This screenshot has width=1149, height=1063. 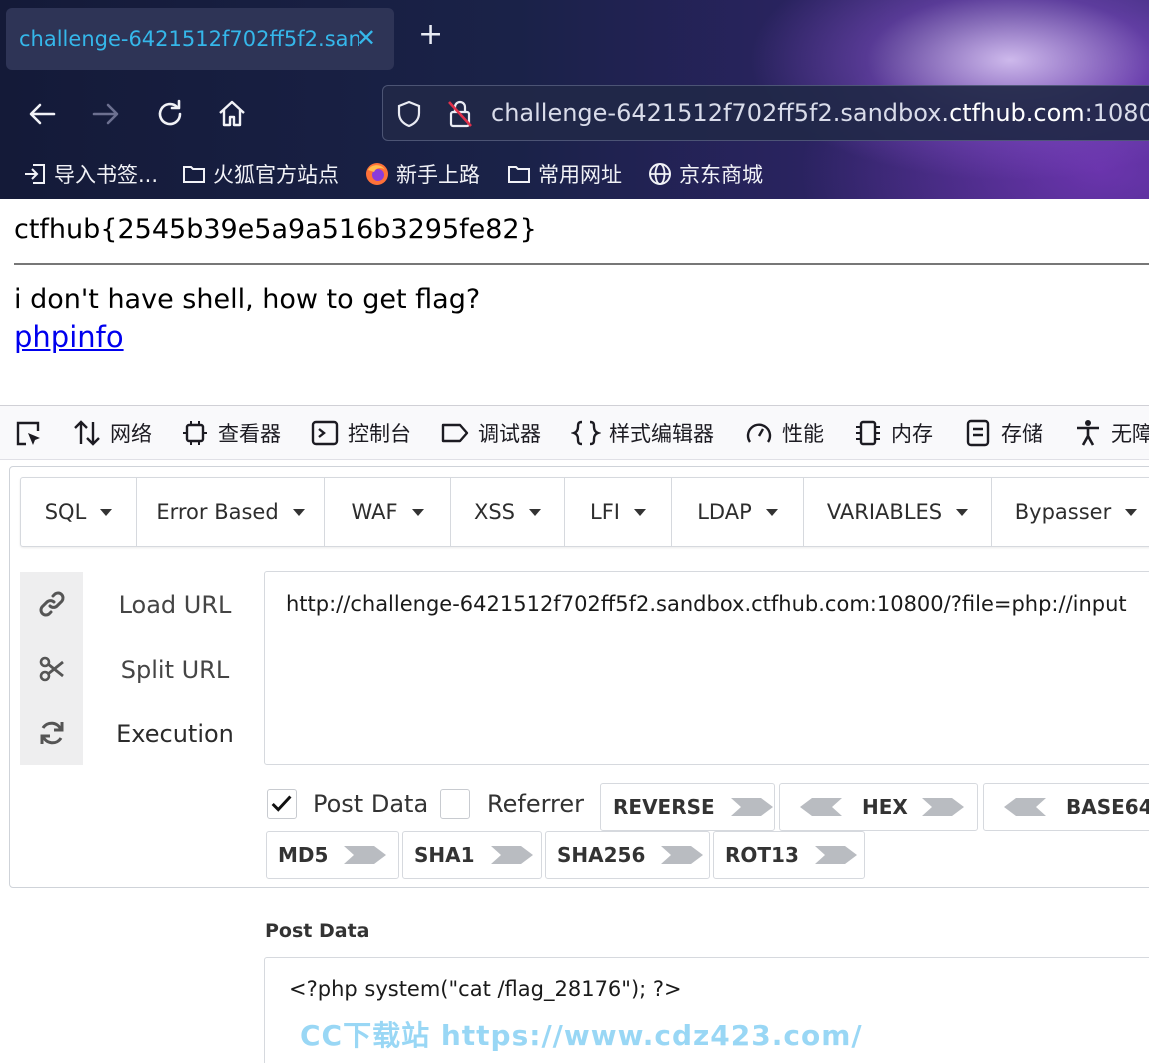 I want to click on bookmark-common-sites: 常用网址, so click(x=564, y=174).